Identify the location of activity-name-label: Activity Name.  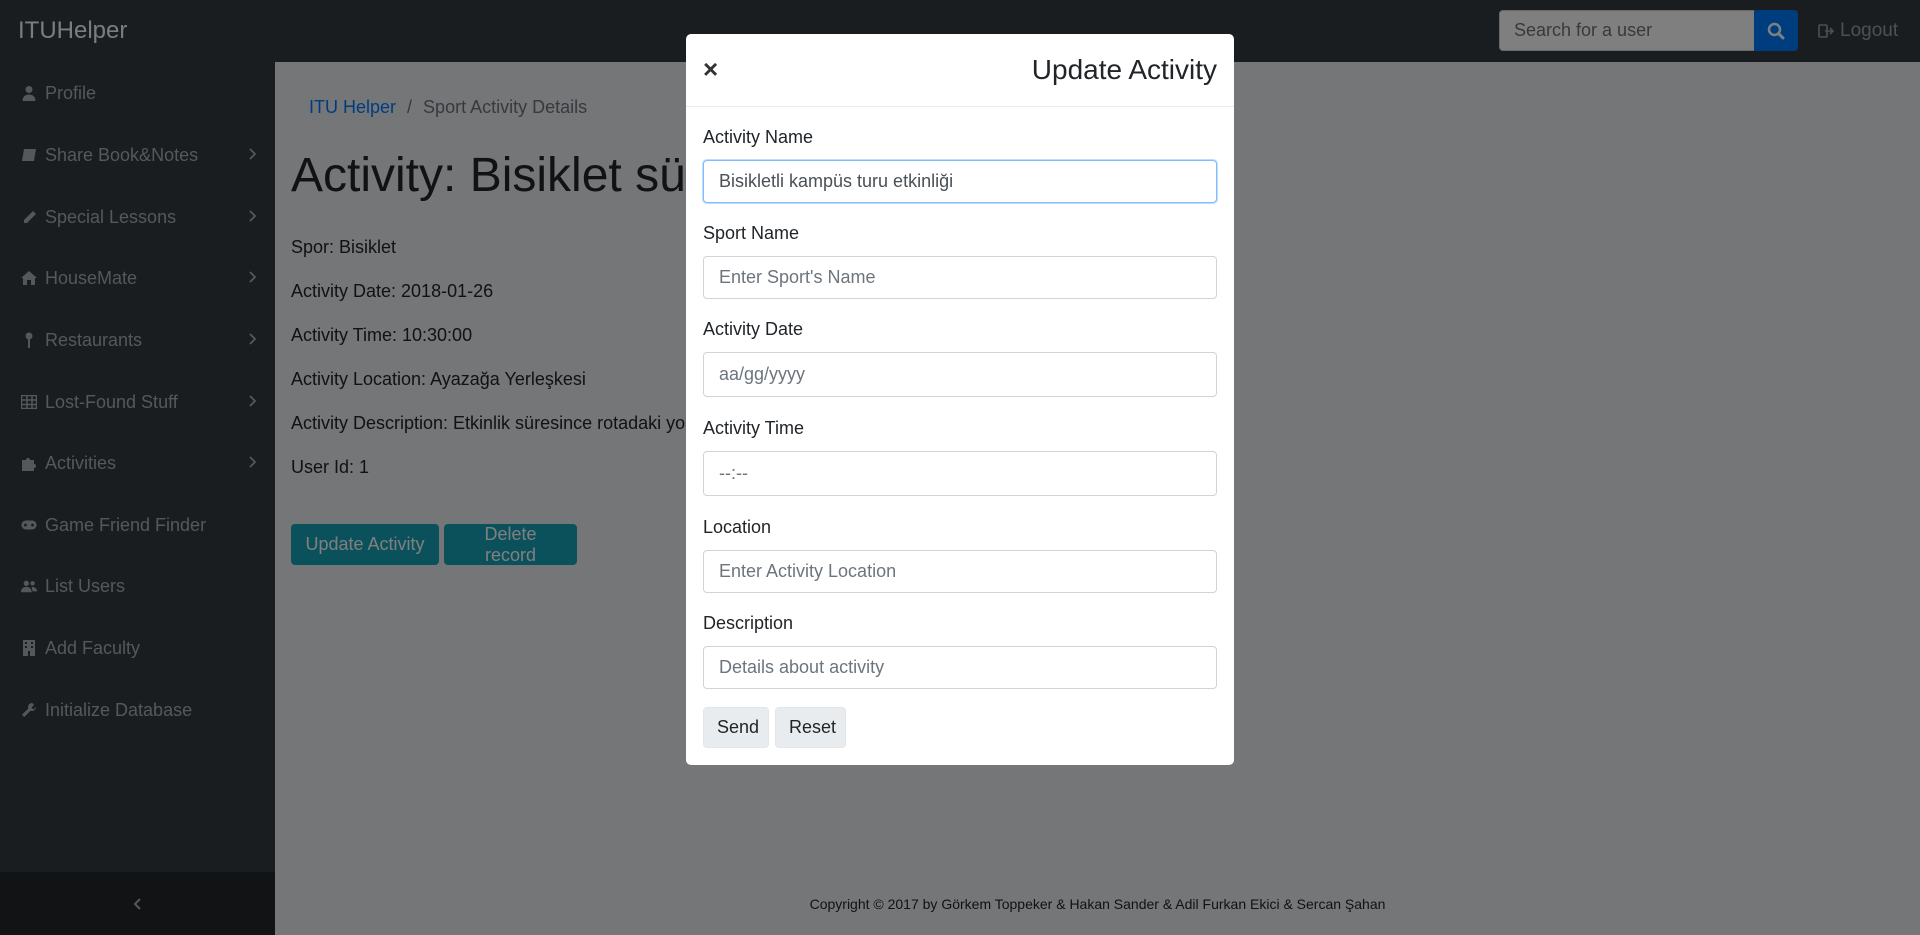
(758, 137).